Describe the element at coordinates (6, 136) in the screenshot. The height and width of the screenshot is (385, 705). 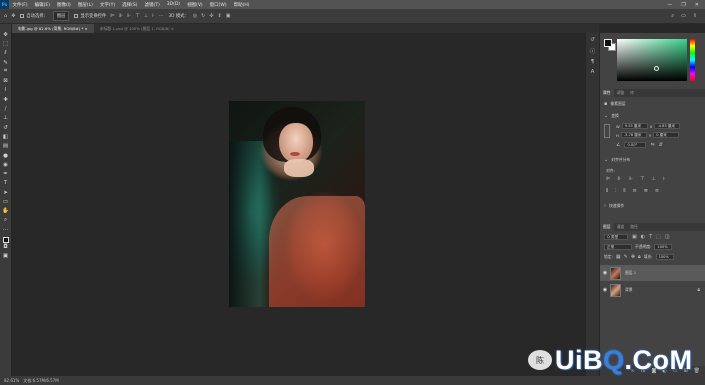
I see `eraser-tool-icon: ◧` at that location.